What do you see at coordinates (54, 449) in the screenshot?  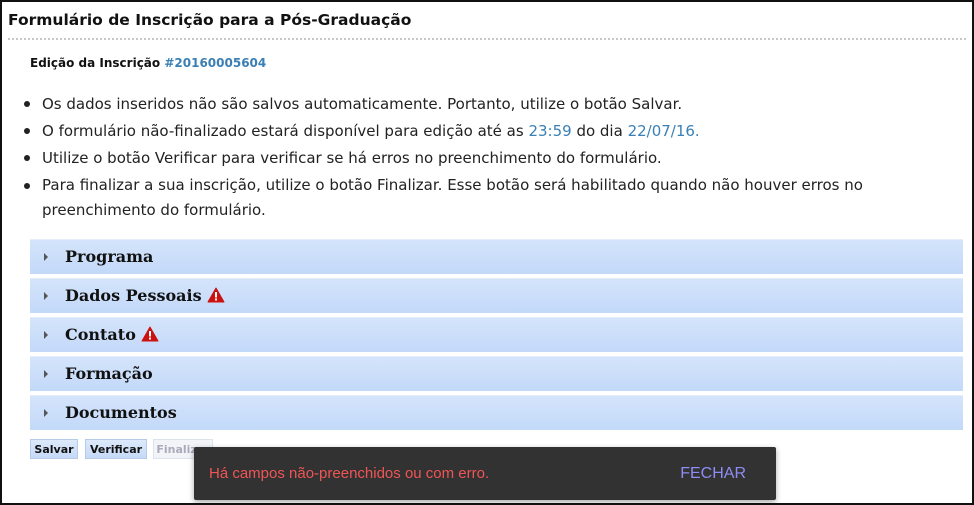 I see `save-button: Salvar` at bounding box center [54, 449].